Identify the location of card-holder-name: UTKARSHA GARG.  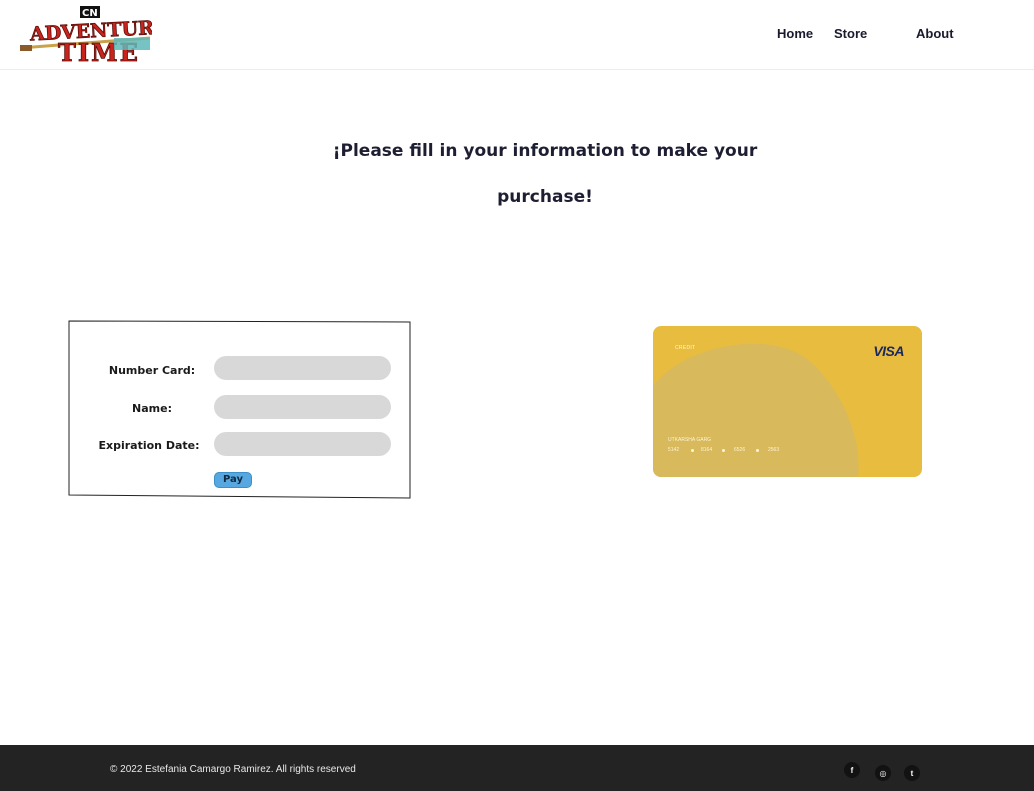
(690, 440).